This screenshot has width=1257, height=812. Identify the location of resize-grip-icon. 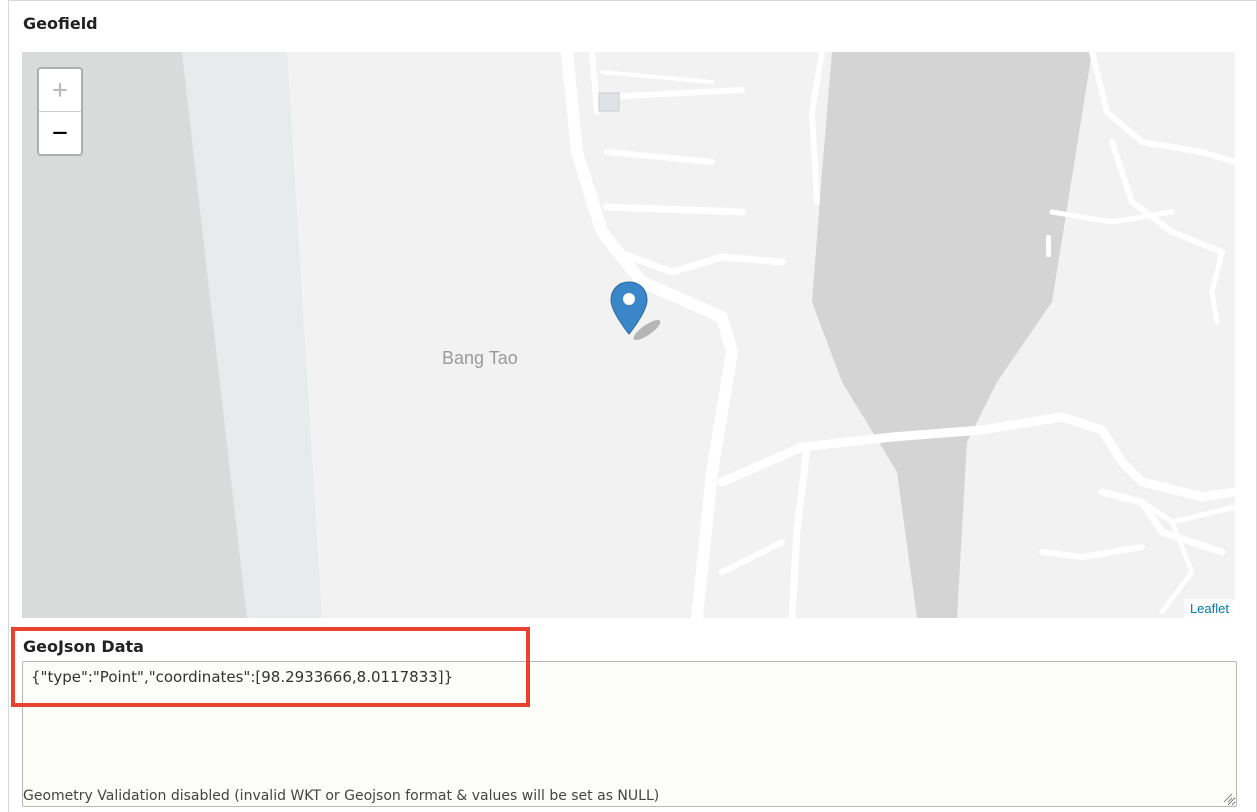
(1228, 798).